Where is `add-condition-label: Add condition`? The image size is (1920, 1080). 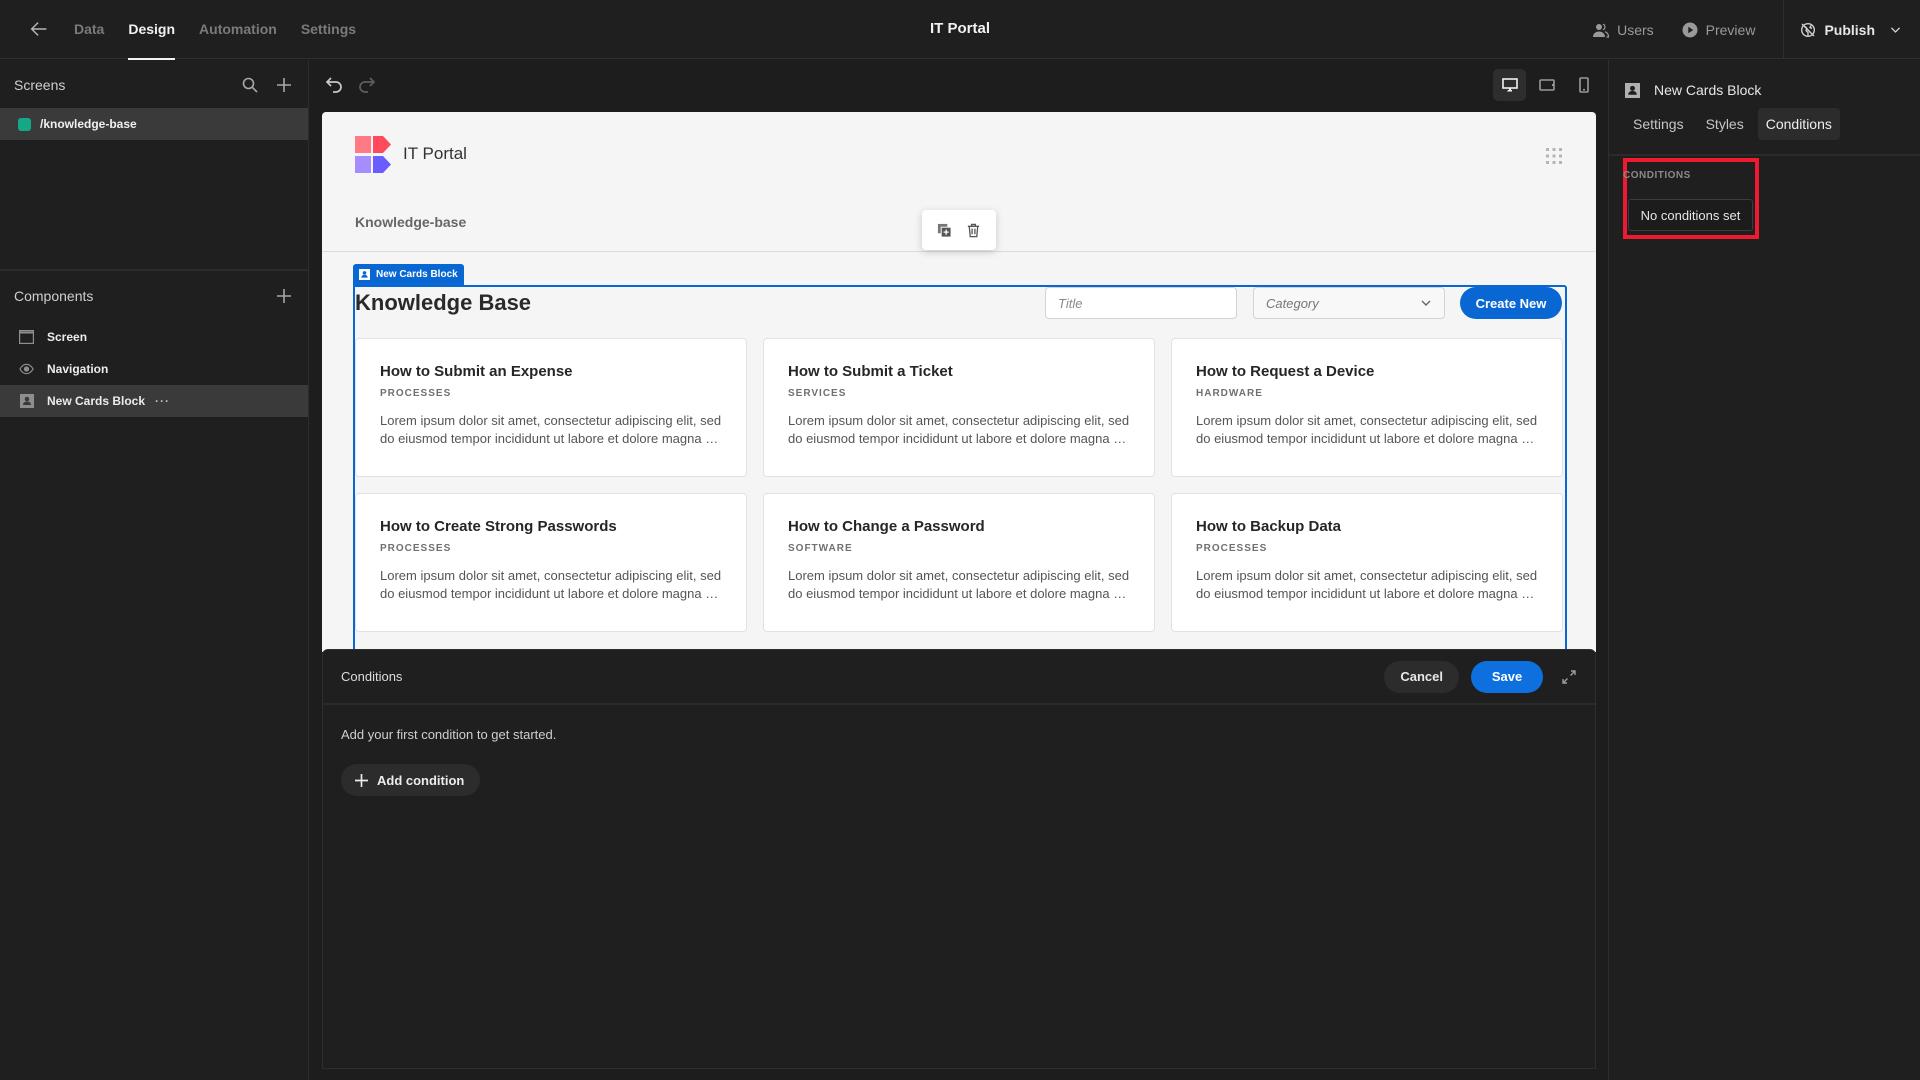 add-condition-label: Add condition is located at coordinates (421, 780).